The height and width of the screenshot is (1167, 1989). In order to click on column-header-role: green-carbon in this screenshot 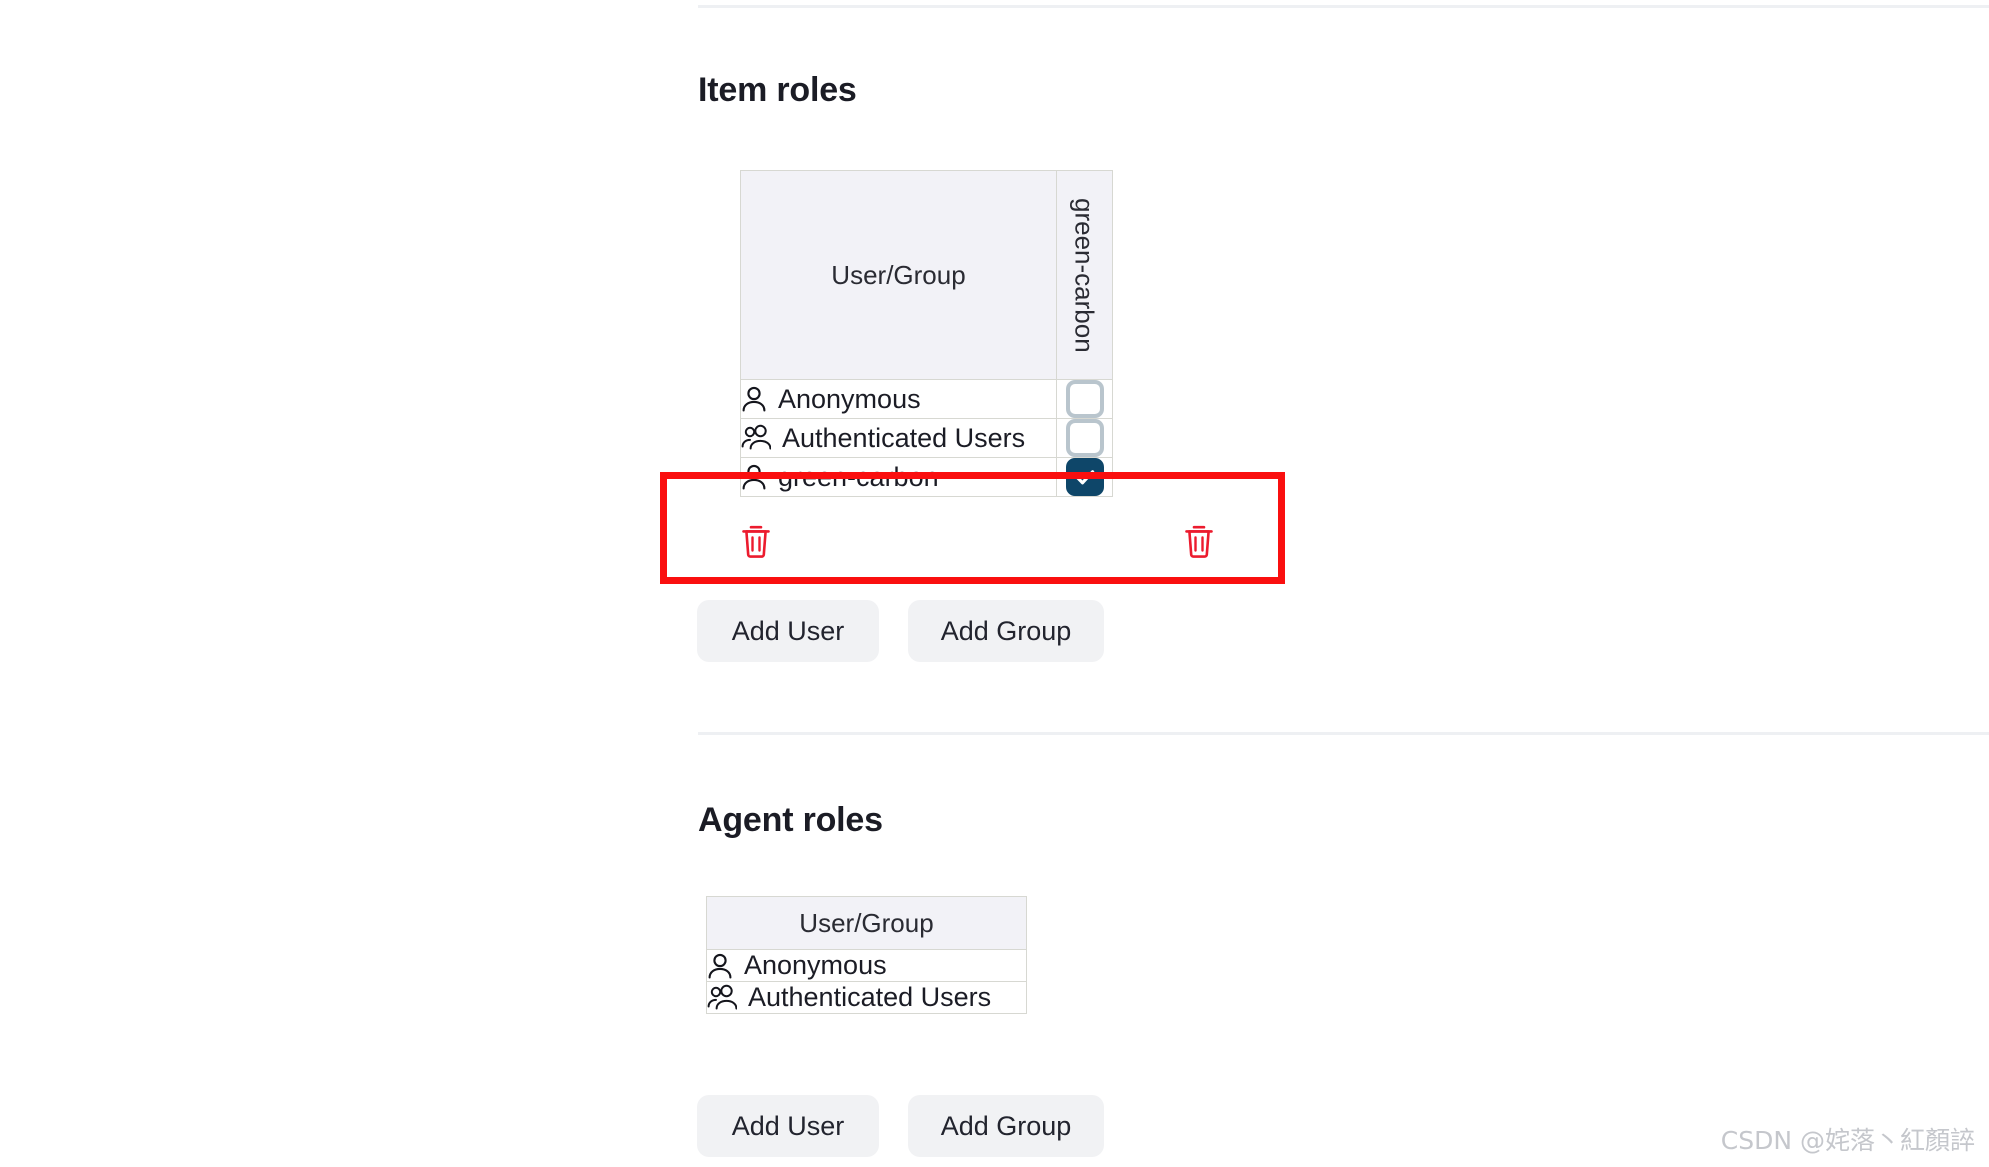, I will do `click(1084, 275)`.